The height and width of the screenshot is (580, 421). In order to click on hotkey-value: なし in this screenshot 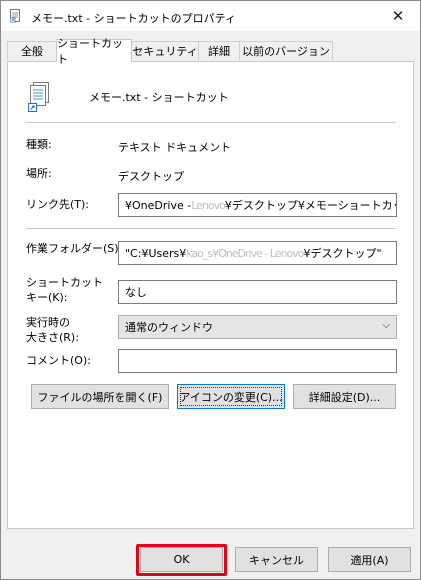, I will do `click(136, 292)`.